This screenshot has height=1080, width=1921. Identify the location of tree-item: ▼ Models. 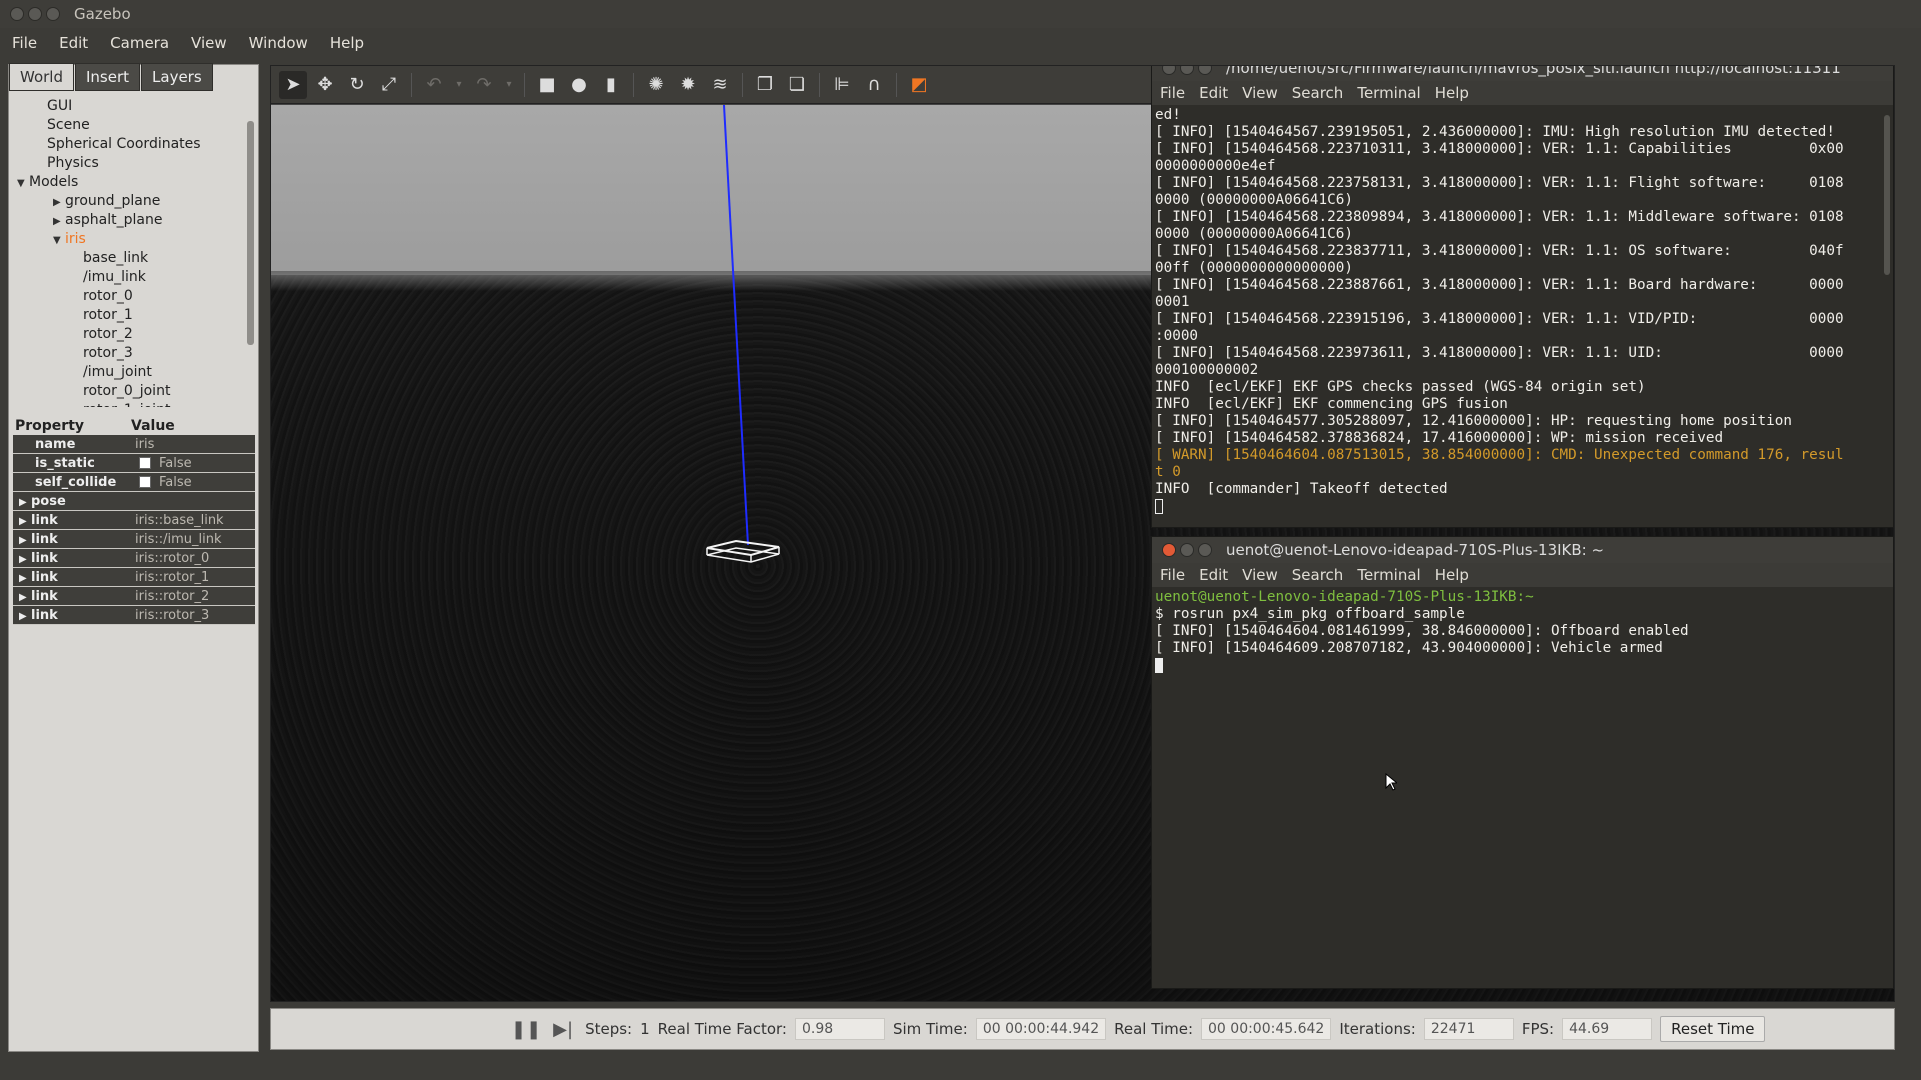
(129, 182).